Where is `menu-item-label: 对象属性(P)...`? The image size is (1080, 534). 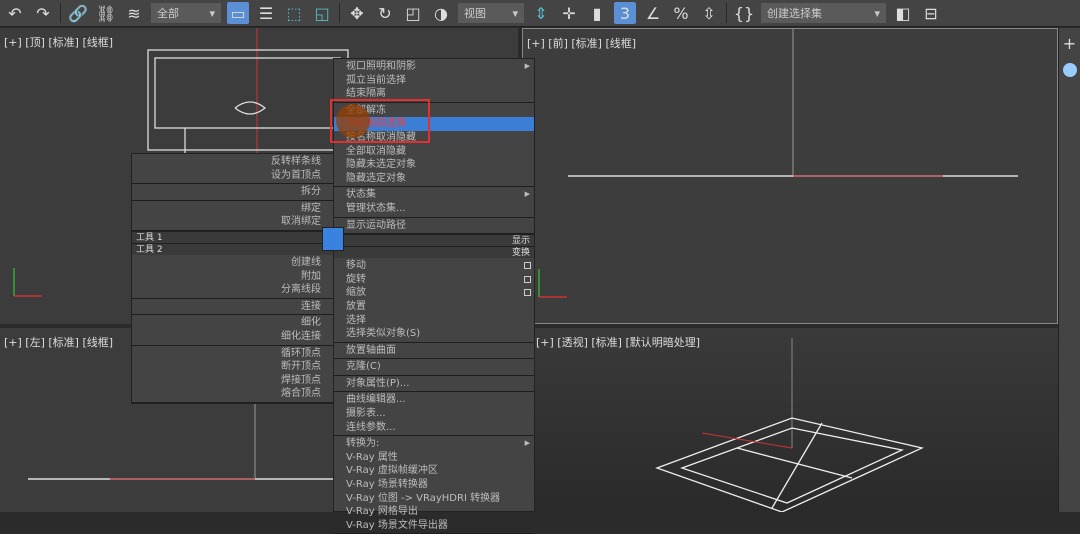 menu-item-label: 对象属性(P)... is located at coordinates (378, 383).